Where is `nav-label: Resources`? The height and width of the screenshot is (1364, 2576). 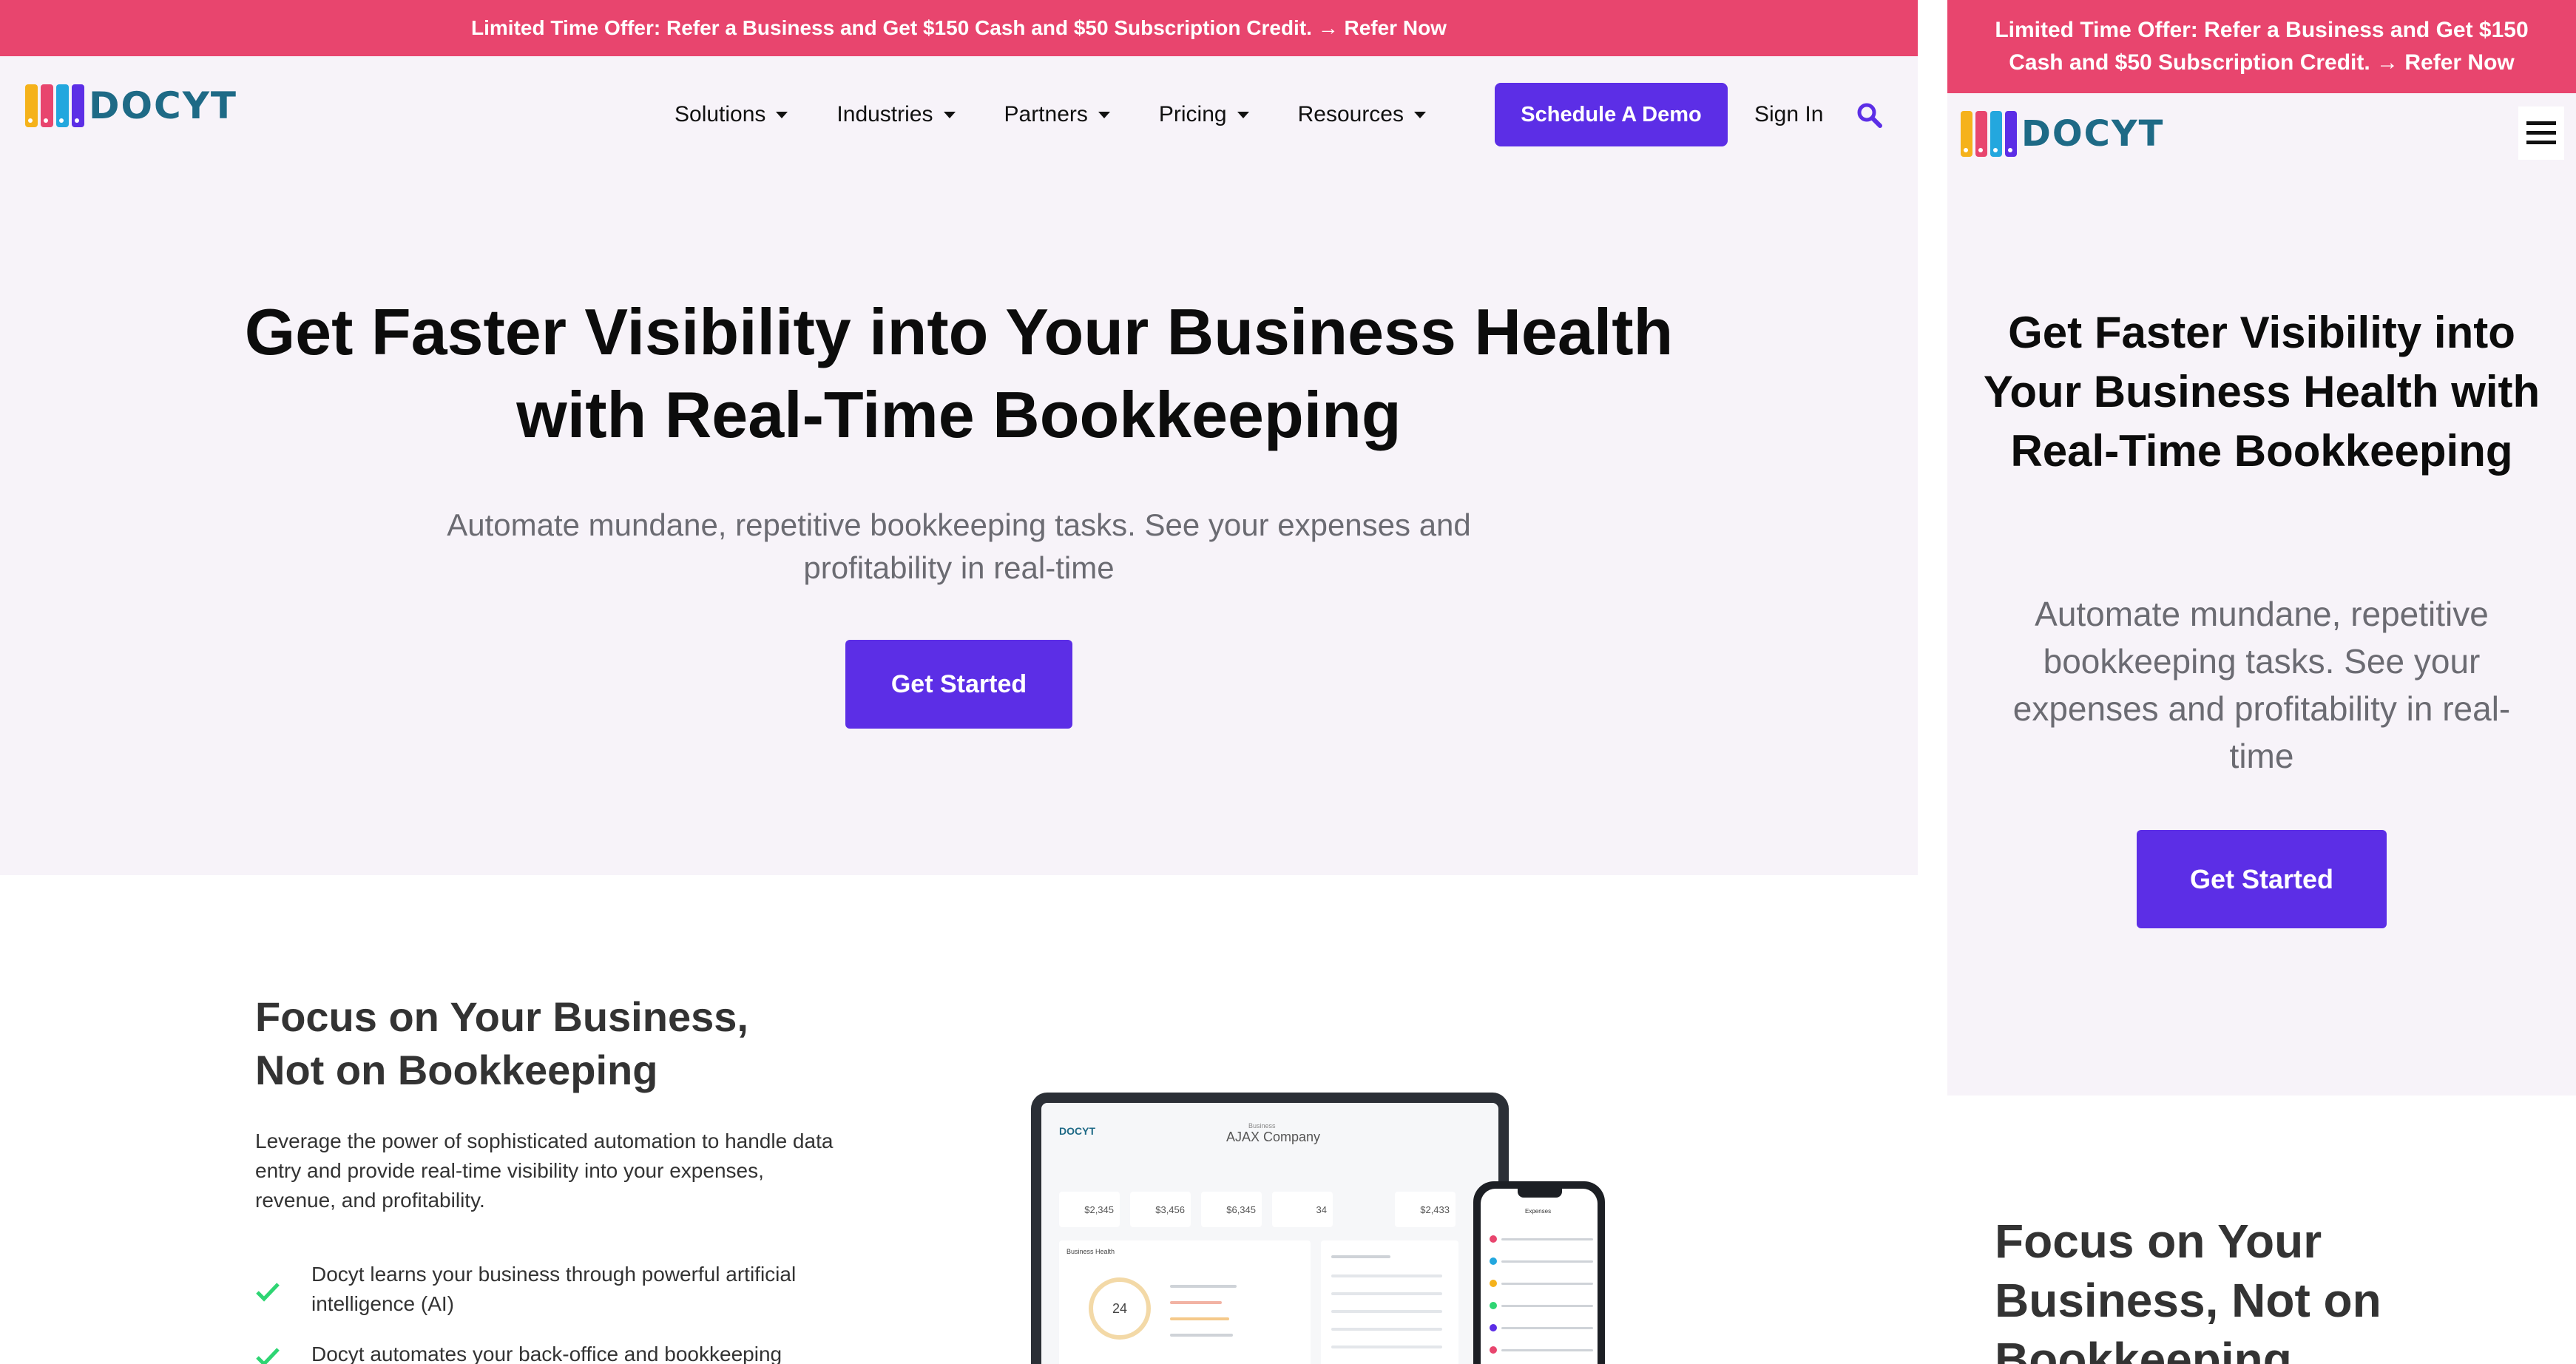
nav-label: Resources is located at coordinates (1350, 114).